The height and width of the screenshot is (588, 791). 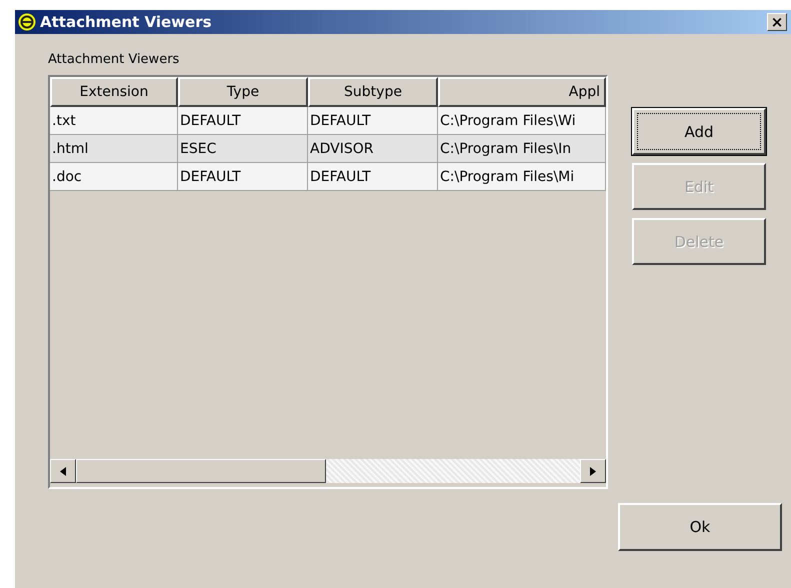 What do you see at coordinates (114, 121) in the screenshot?
I see `table-cell: .txt` at bounding box center [114, 121].